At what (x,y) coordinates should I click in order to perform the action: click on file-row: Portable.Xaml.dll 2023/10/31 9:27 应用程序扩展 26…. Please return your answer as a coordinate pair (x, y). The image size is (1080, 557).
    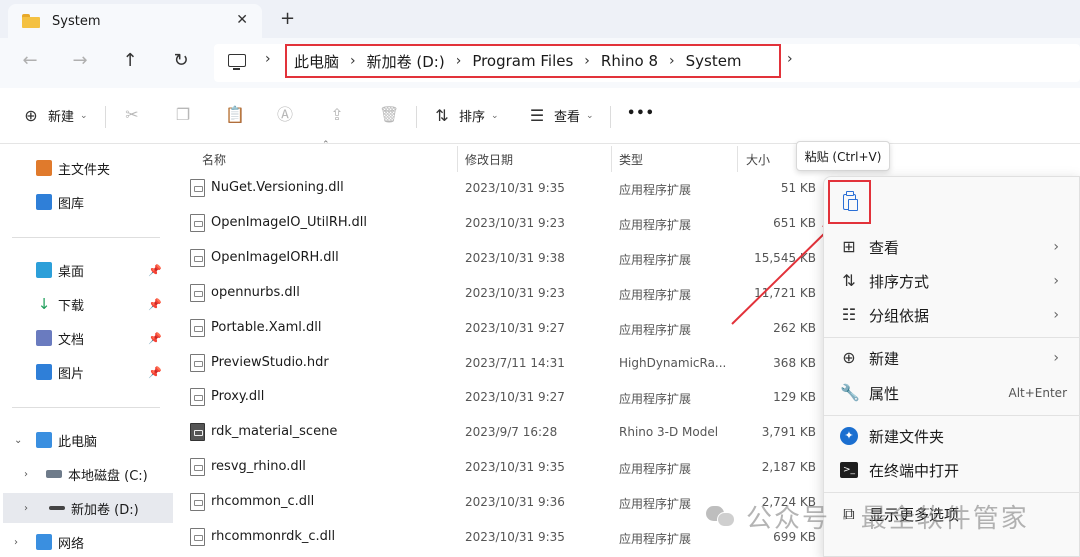
    Looking at the image, I should click on (501, 328).